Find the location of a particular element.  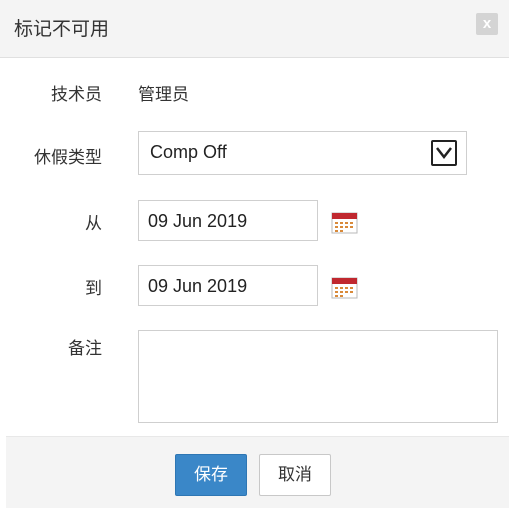

technician-label: 技术员 is located at coordinates (76, 95).